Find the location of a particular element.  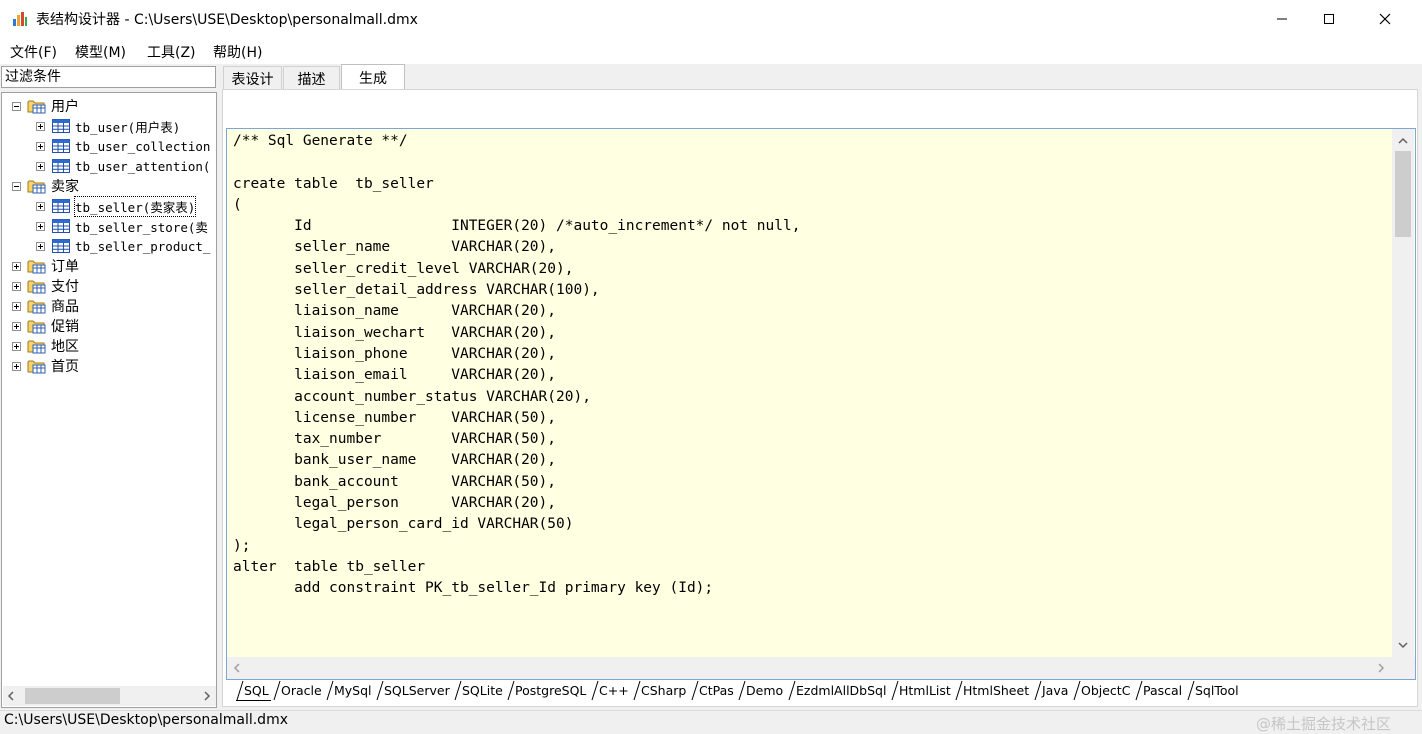

tab-generate: 生成 is located at coordinates (373, 77).